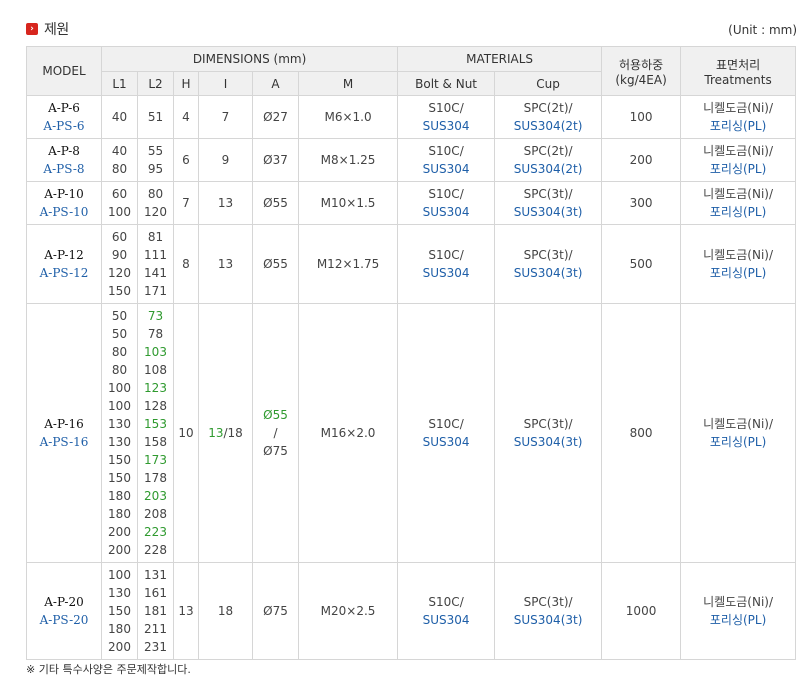 The height and width of the screenshot is (687, 811). I want to click on l2-value: 51, so click(155, 117).